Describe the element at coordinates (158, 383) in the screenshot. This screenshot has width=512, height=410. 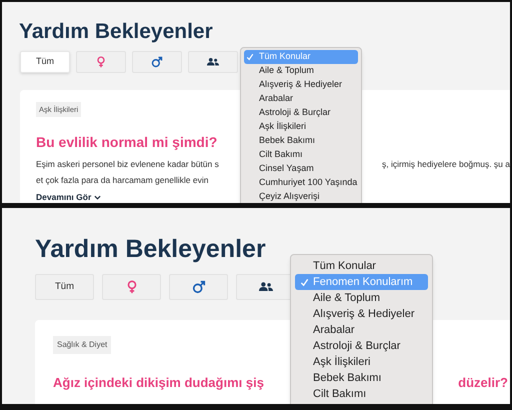
I see `question-heading: Ağız içindeki dikişim dudağımı şiş` at that location.